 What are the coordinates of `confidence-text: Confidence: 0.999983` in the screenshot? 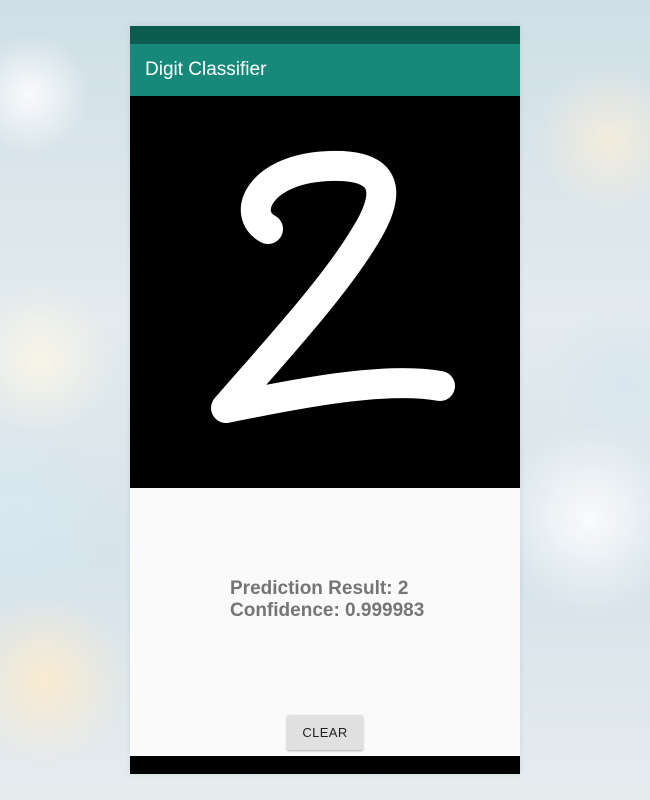 It's located at (327, 610).